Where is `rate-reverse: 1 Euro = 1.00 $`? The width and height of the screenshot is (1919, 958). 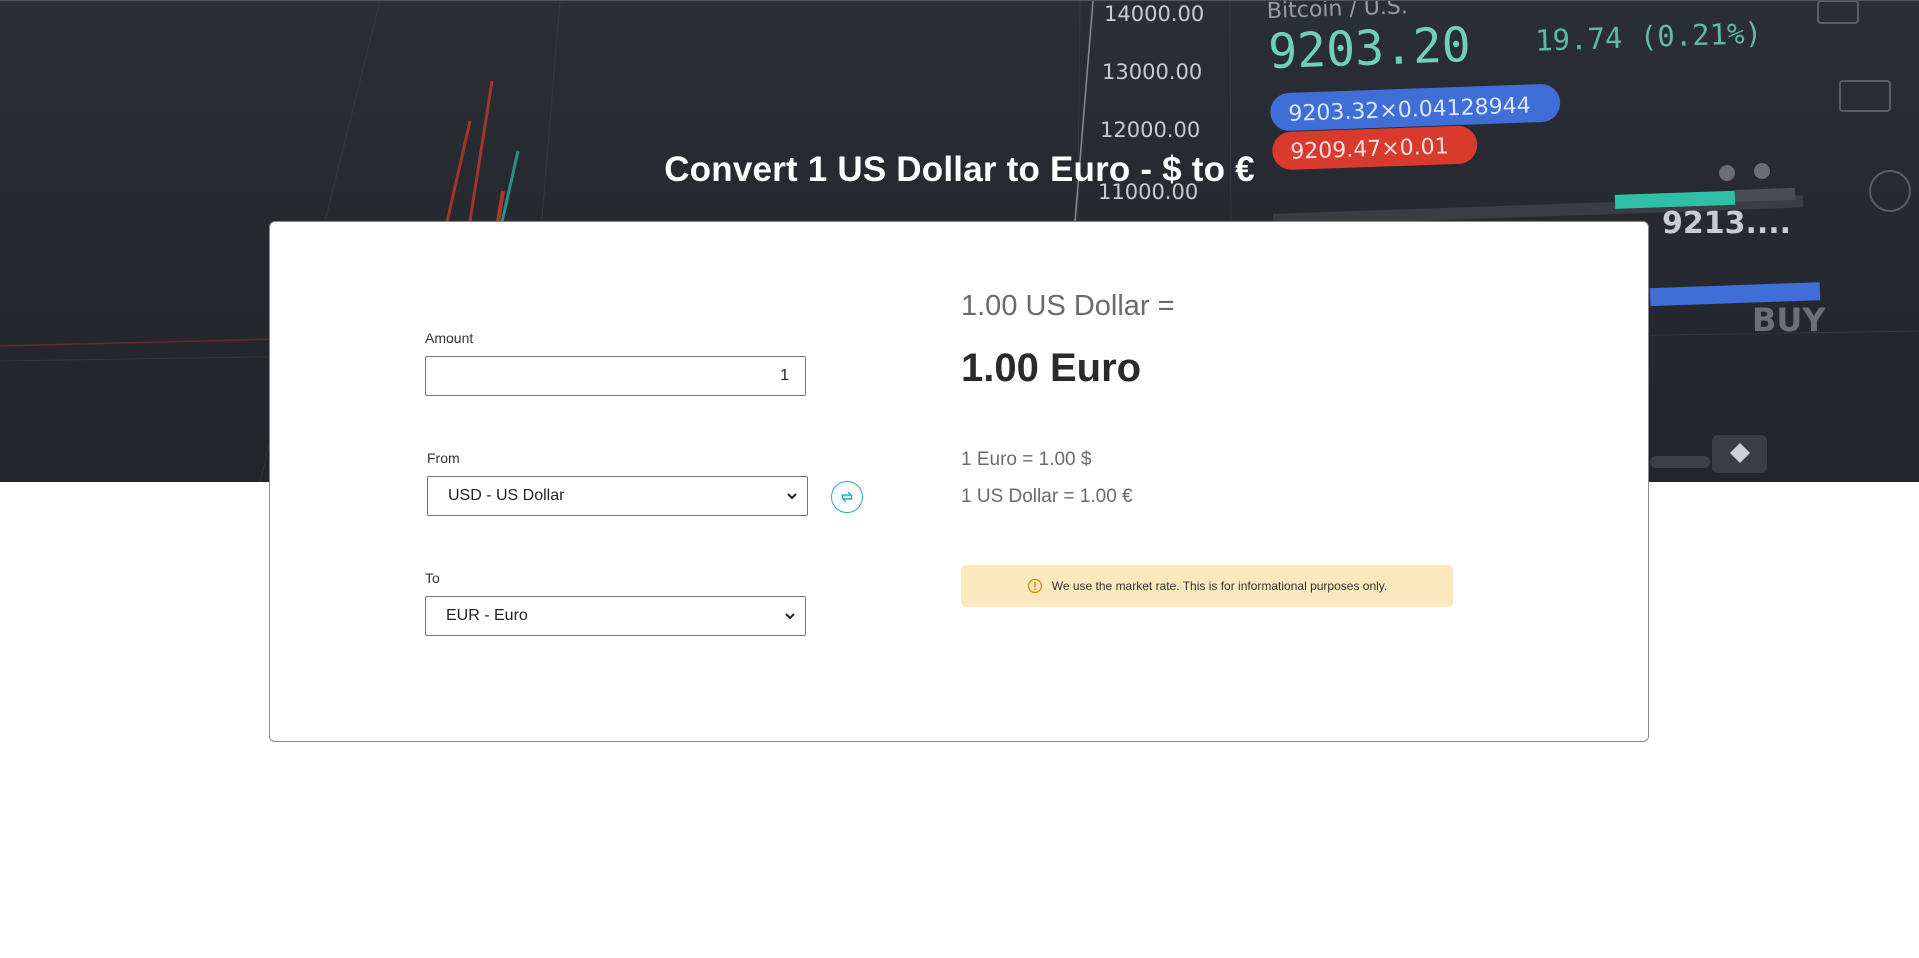
rate-reverse: 1 Euro = 1.00 $ is located at coordinates (1026, 459).